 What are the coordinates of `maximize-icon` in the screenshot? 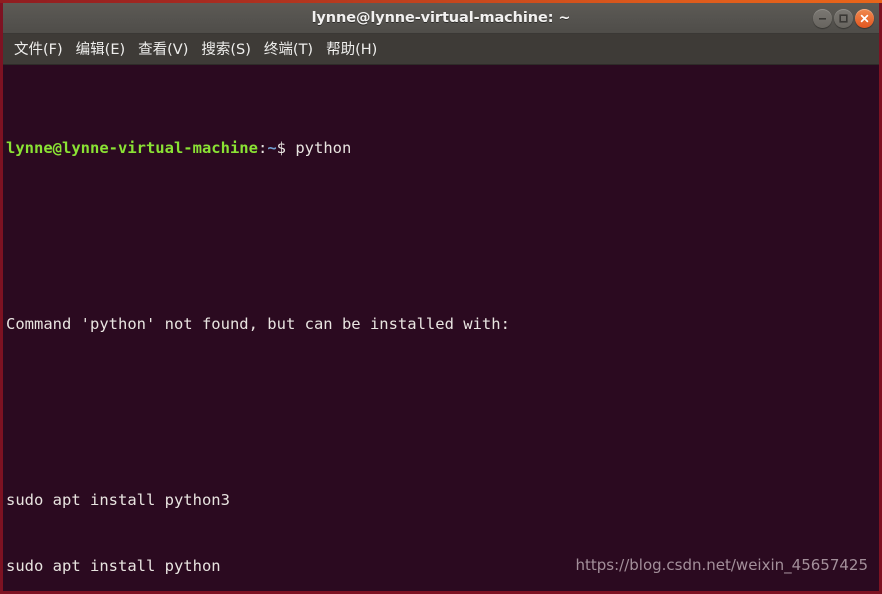 It's located at (843, 18).